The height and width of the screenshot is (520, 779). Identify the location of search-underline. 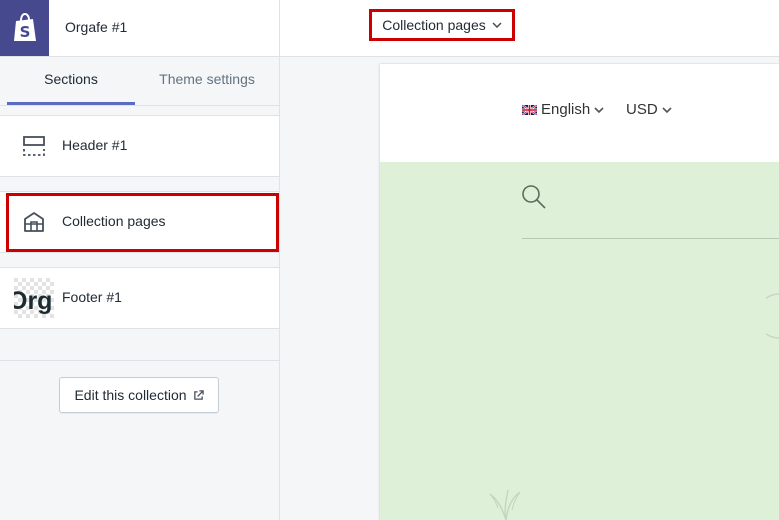
(650, 238).